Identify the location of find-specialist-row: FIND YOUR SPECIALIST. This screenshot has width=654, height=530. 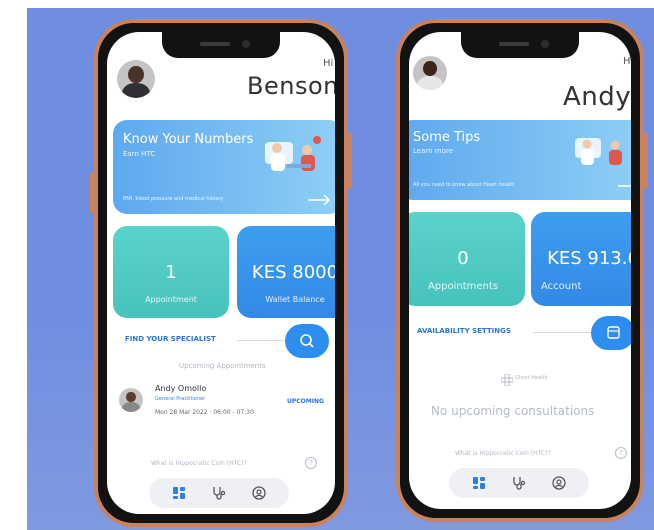
(205, 340).